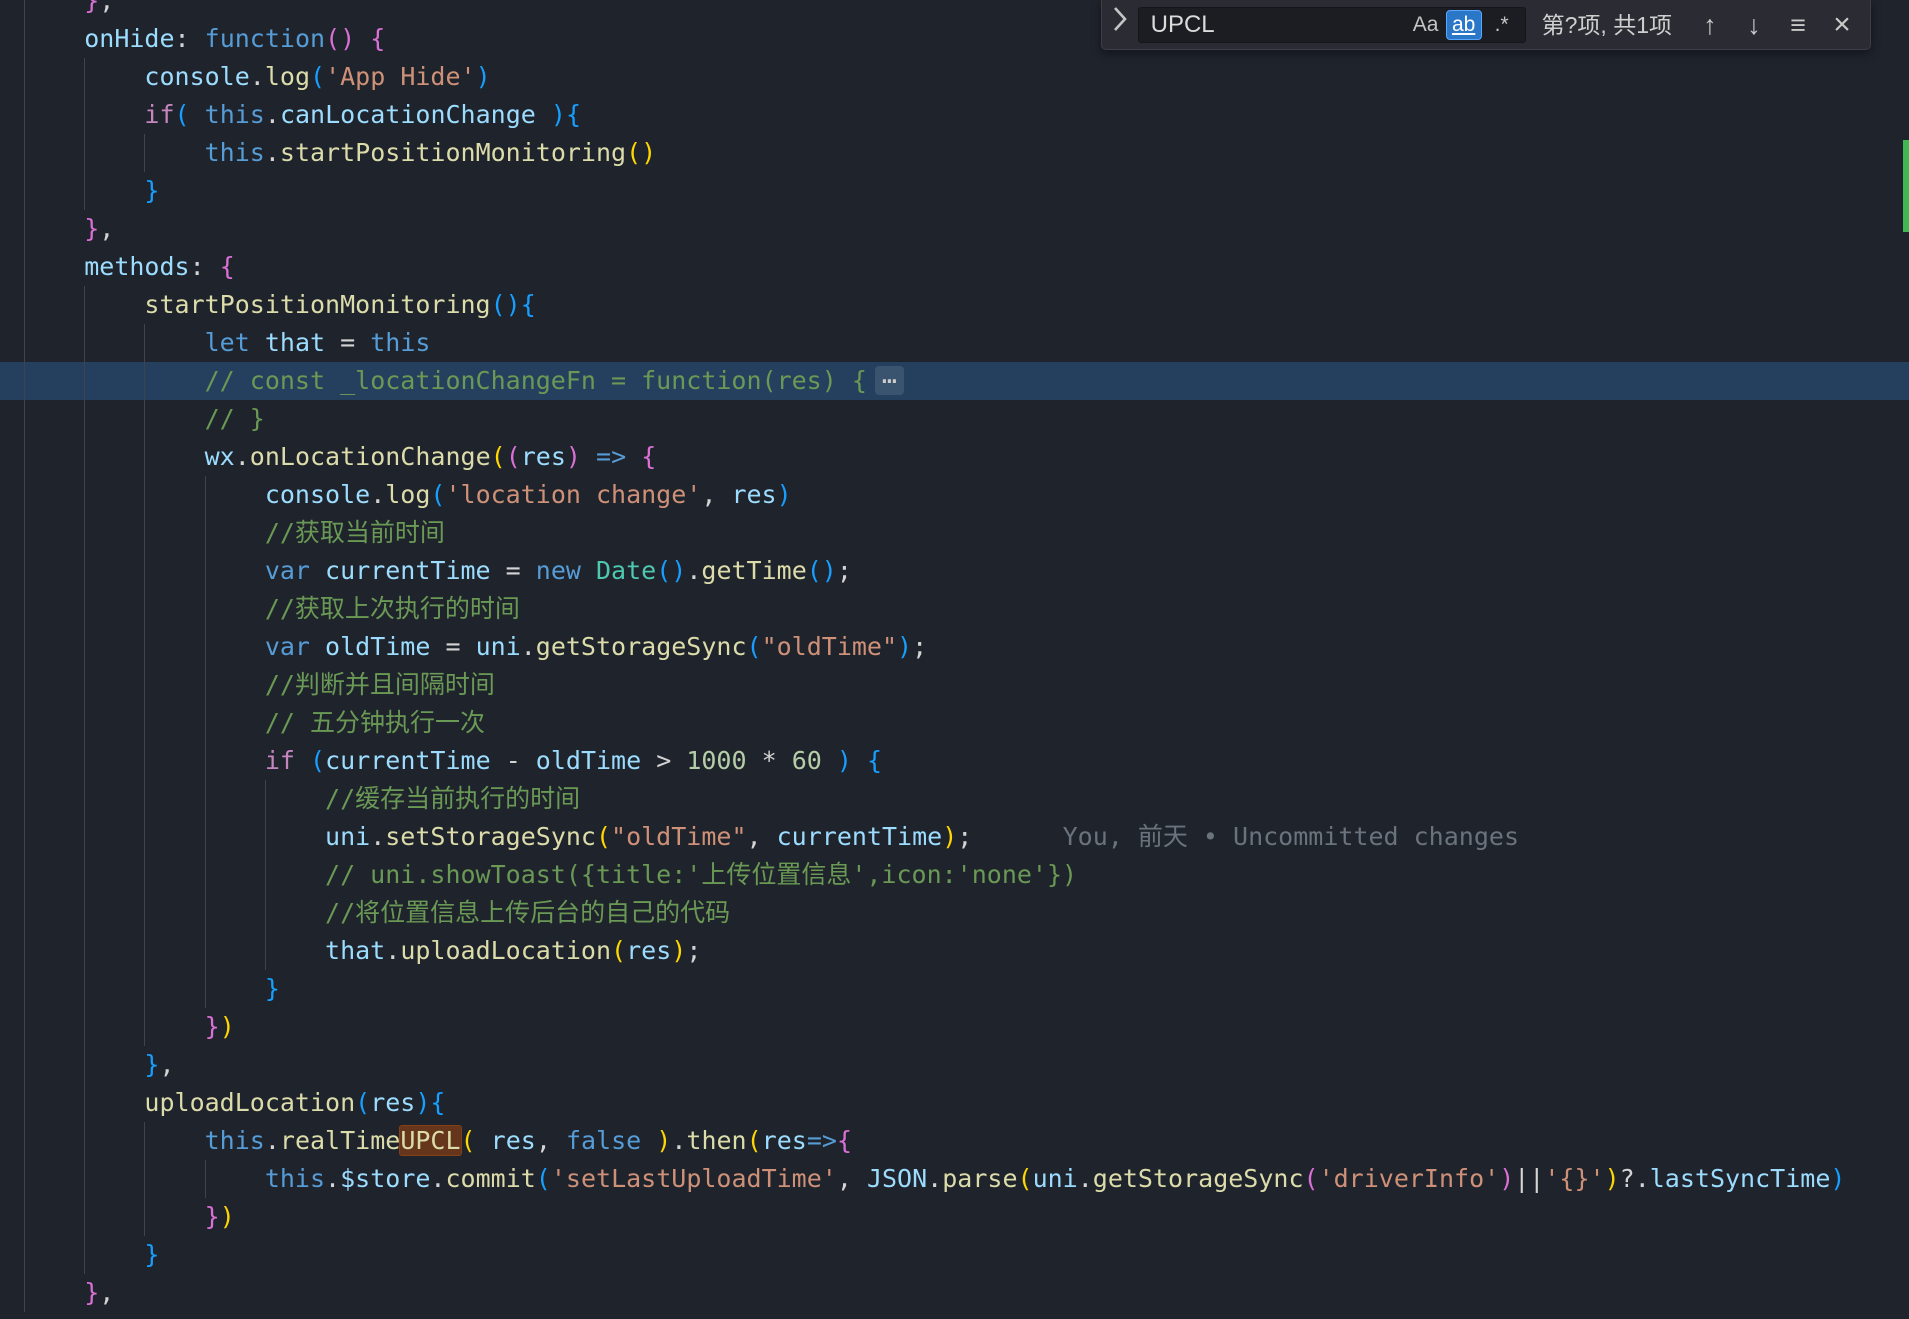 The width and height of the screenshot is (1909, 1319). I want to click on code-line: //获取当前时间, so click(954, 533).